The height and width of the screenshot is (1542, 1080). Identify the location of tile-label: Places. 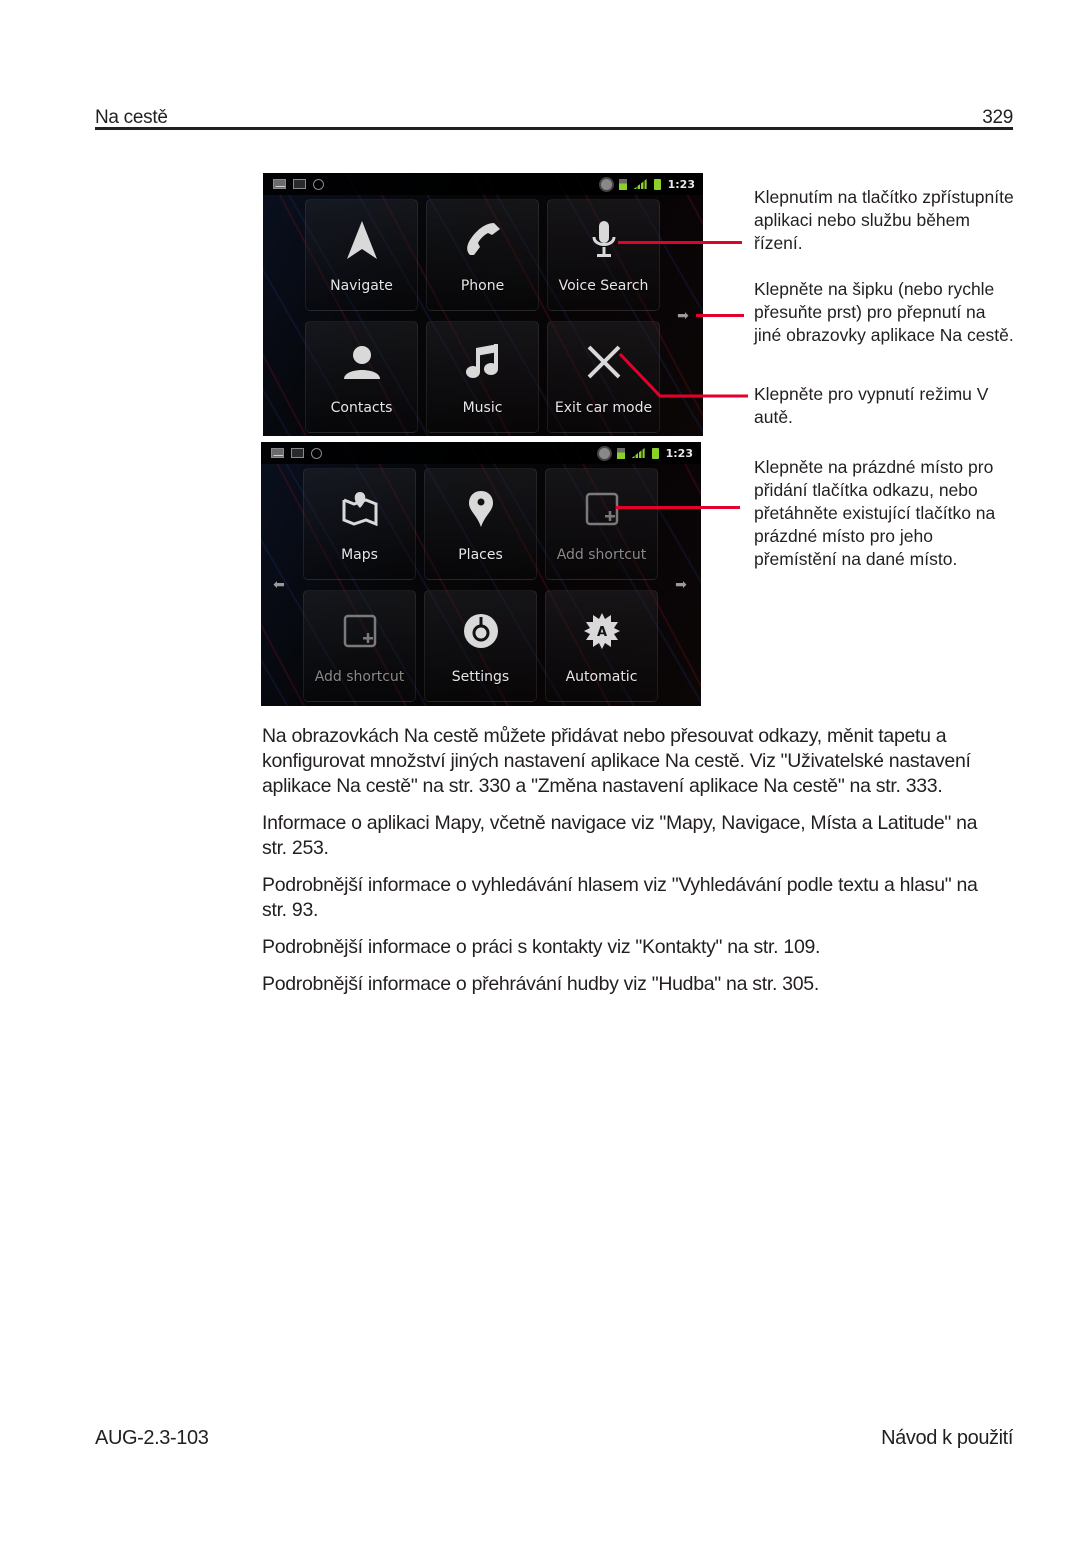
(480, 555).